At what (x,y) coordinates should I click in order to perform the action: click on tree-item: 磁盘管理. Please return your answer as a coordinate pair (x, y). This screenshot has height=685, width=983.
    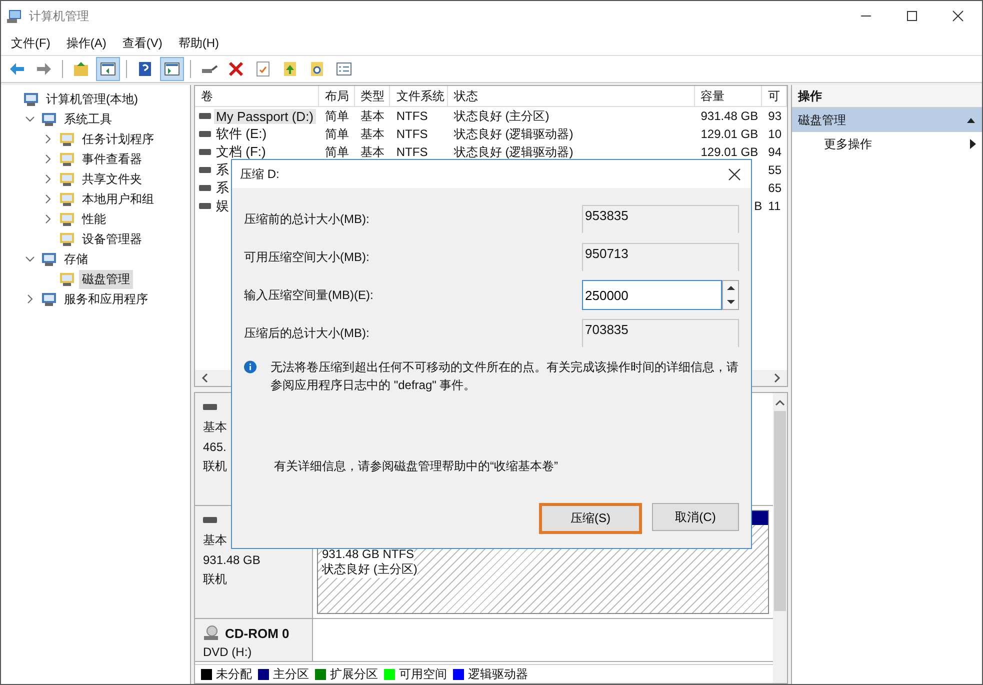
    Looking at the image, I should click on (106, 279).